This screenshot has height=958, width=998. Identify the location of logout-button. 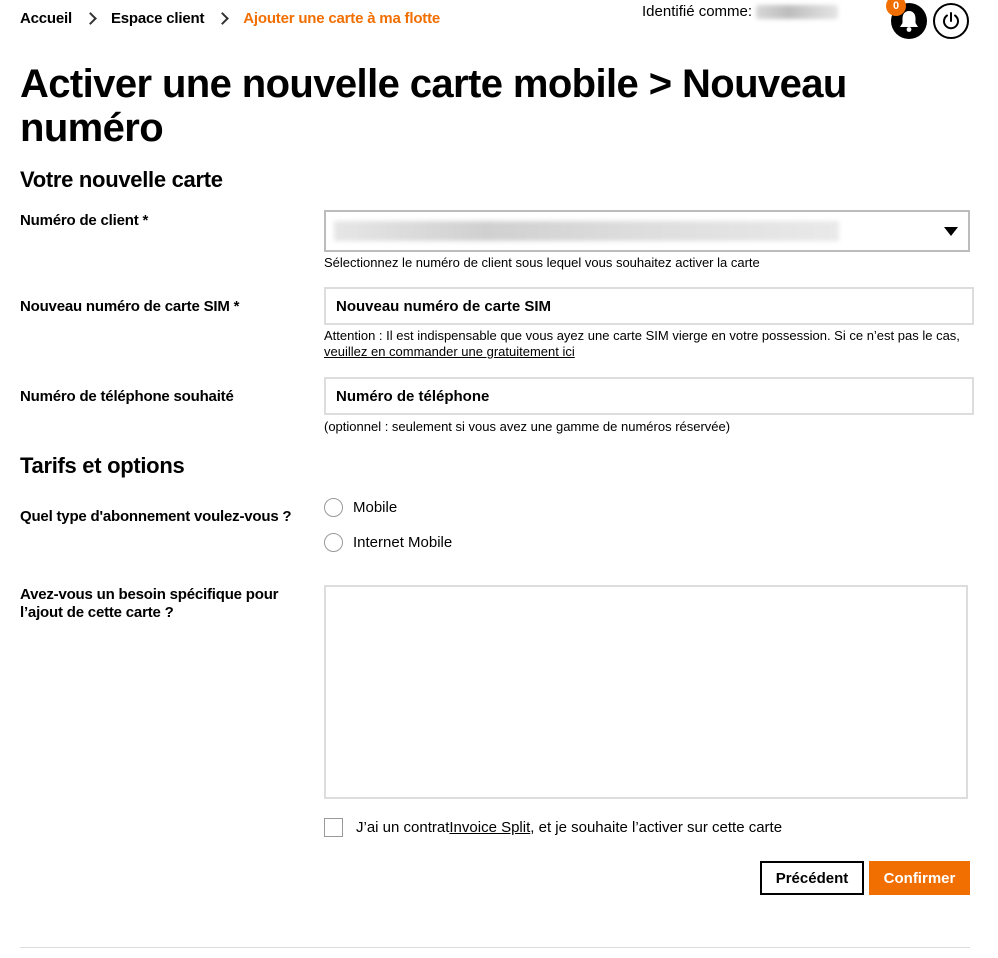
(951, 21).